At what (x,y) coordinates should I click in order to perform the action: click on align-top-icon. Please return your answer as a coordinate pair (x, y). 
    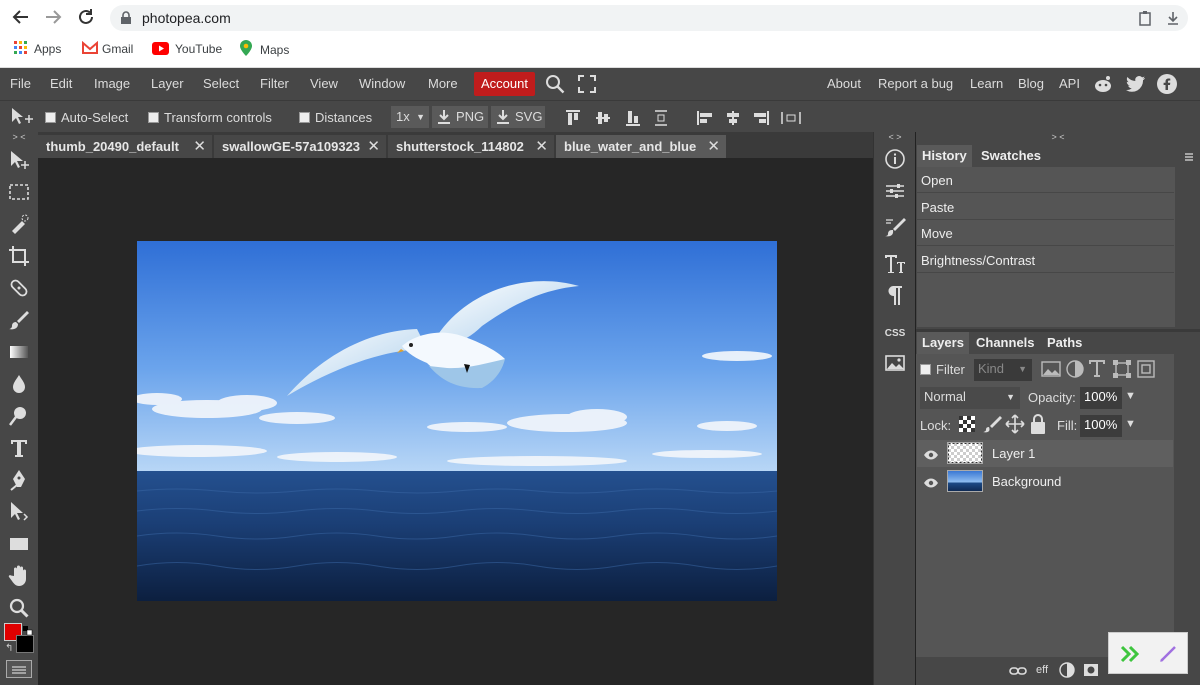
    Looking at the image, I should click on (573, 118).